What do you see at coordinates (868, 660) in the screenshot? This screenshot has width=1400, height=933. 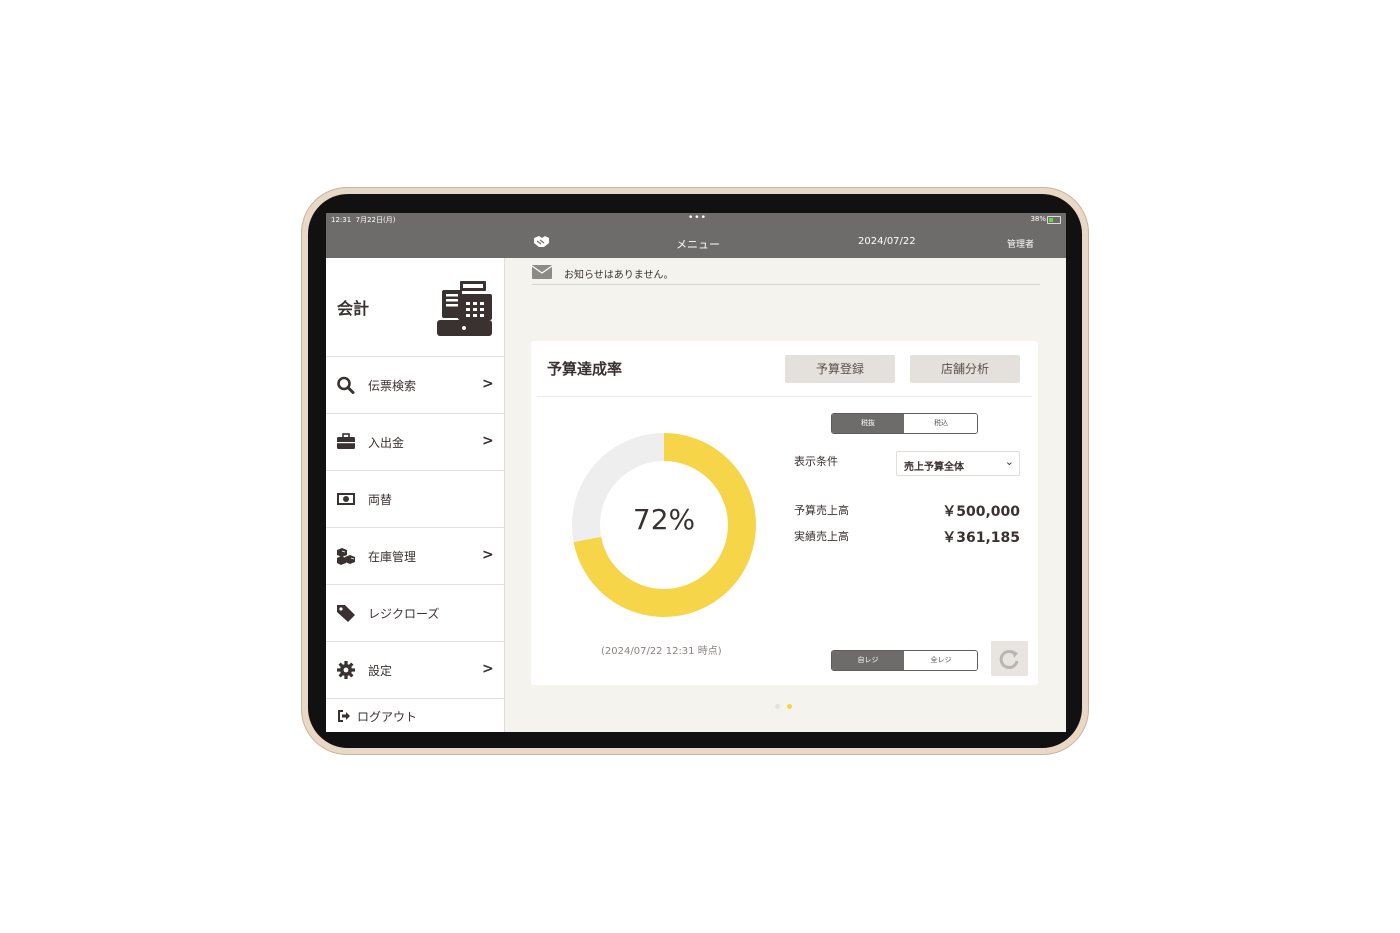 I see `own-register-option: 自レジ` at bounding box center [868, 660].